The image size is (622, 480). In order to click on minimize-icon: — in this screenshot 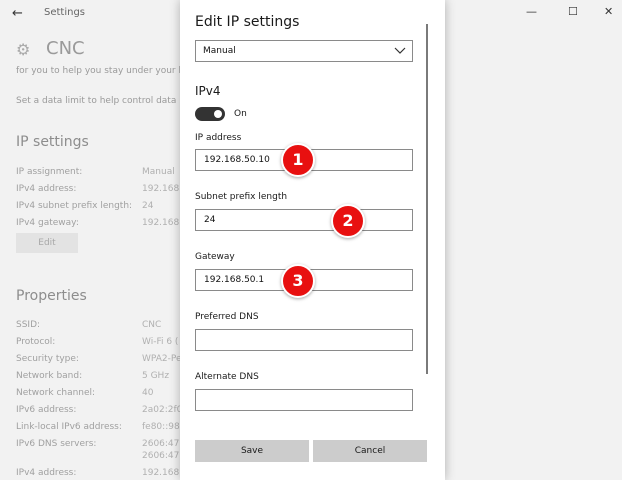, I will do `click(531, 11)`.